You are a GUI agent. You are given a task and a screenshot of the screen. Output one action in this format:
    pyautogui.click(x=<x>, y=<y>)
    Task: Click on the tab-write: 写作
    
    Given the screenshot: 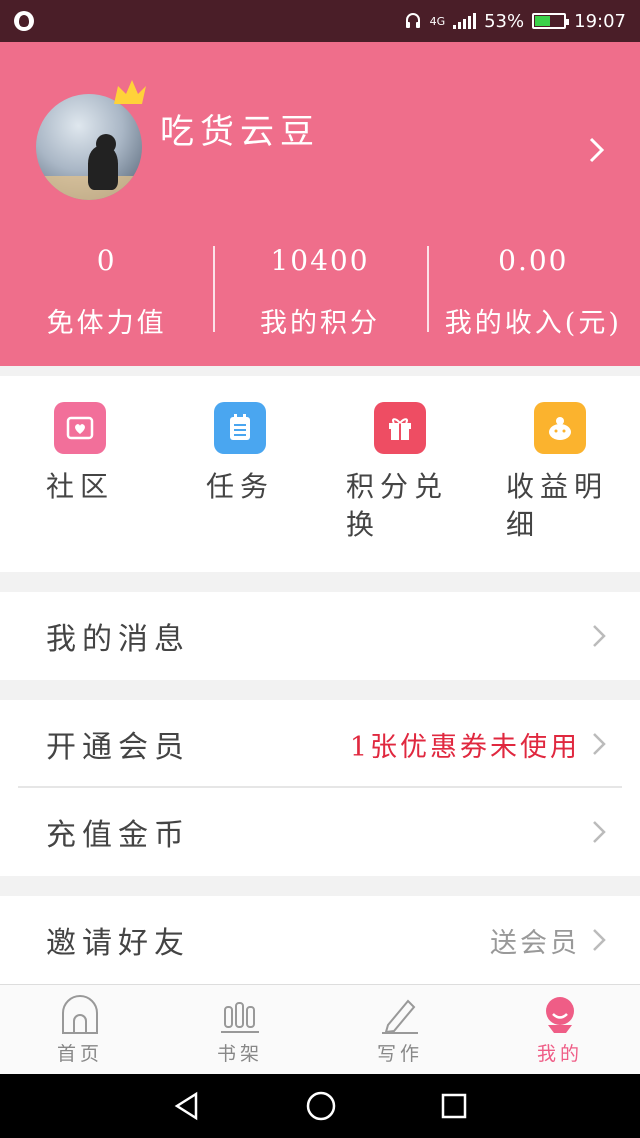 What is the action you would take?
    pyautogui.click(x=400, y=1029)
    